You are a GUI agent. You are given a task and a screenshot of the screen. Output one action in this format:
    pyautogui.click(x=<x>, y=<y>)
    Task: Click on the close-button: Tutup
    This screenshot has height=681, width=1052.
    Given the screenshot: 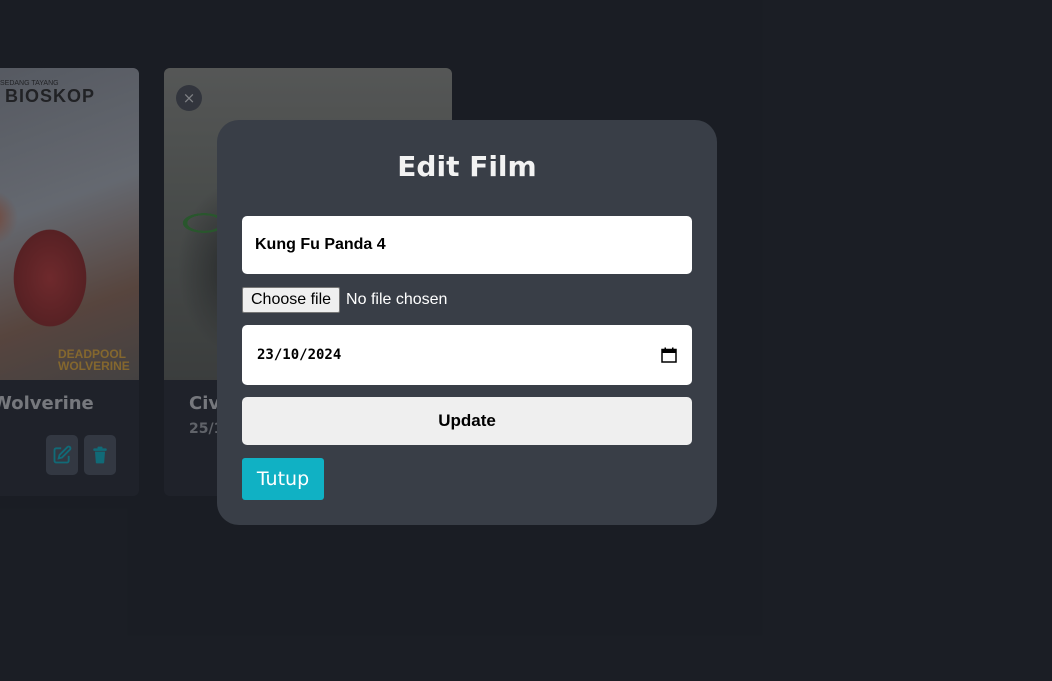 What is the action you would take?
    pyautogui.click(x=283, y=479)
    